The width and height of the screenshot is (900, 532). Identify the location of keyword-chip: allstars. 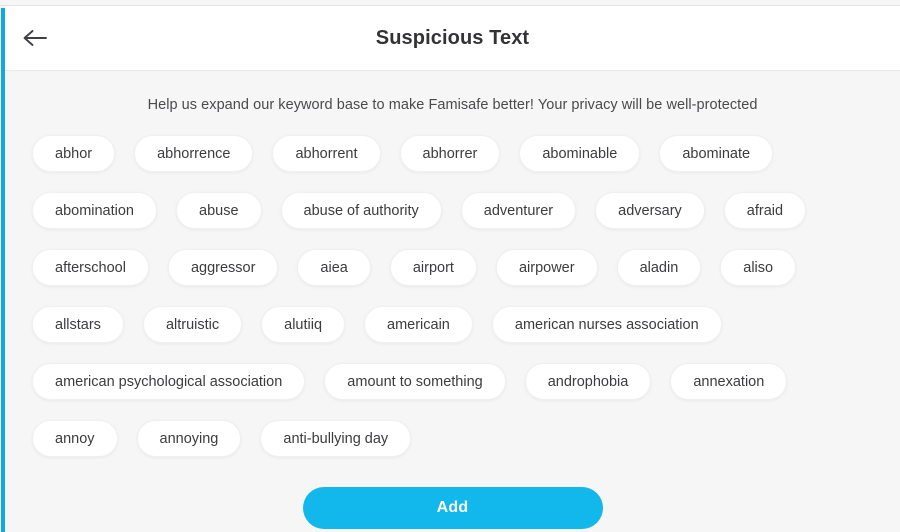
(78, 324).